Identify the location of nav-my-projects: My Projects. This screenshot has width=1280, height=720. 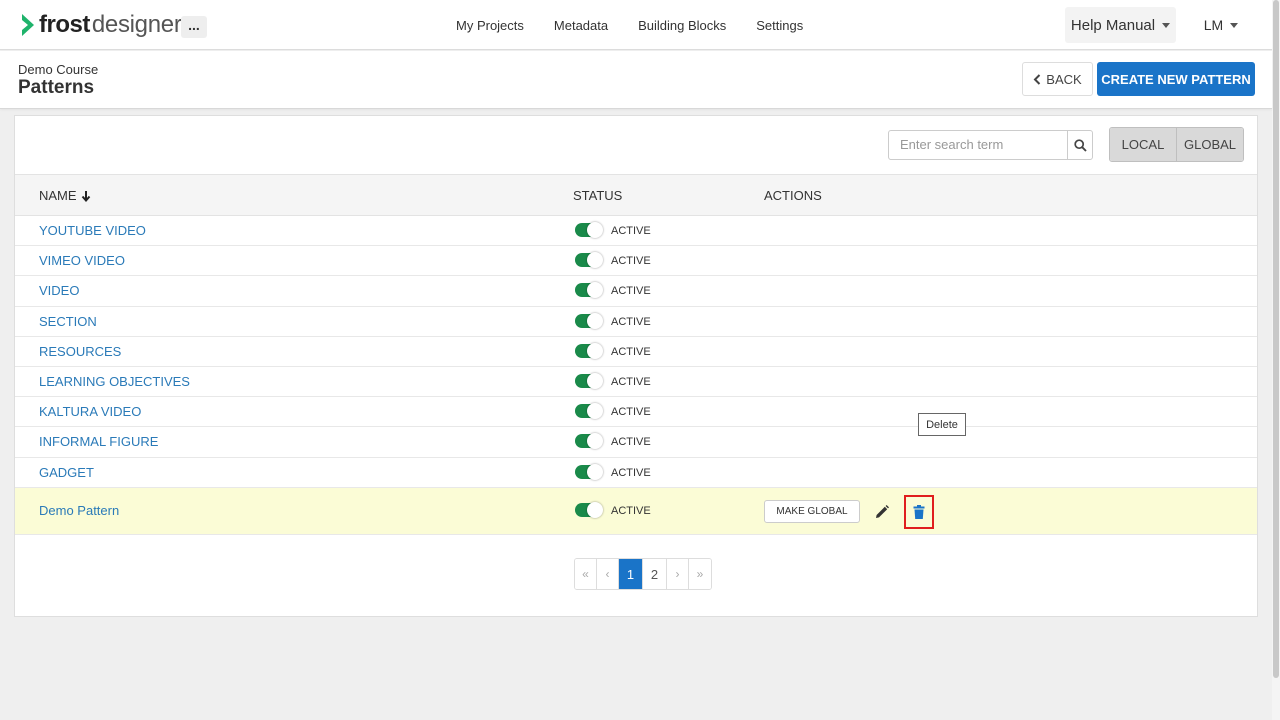
(490, 25).